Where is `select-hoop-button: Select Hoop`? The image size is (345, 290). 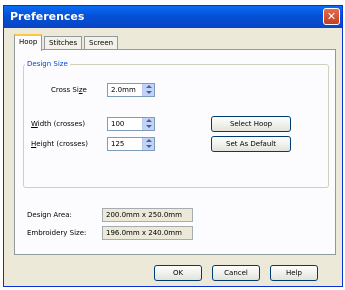 select-hoop-button: Select Hoop is located at coordinates (251, 124).